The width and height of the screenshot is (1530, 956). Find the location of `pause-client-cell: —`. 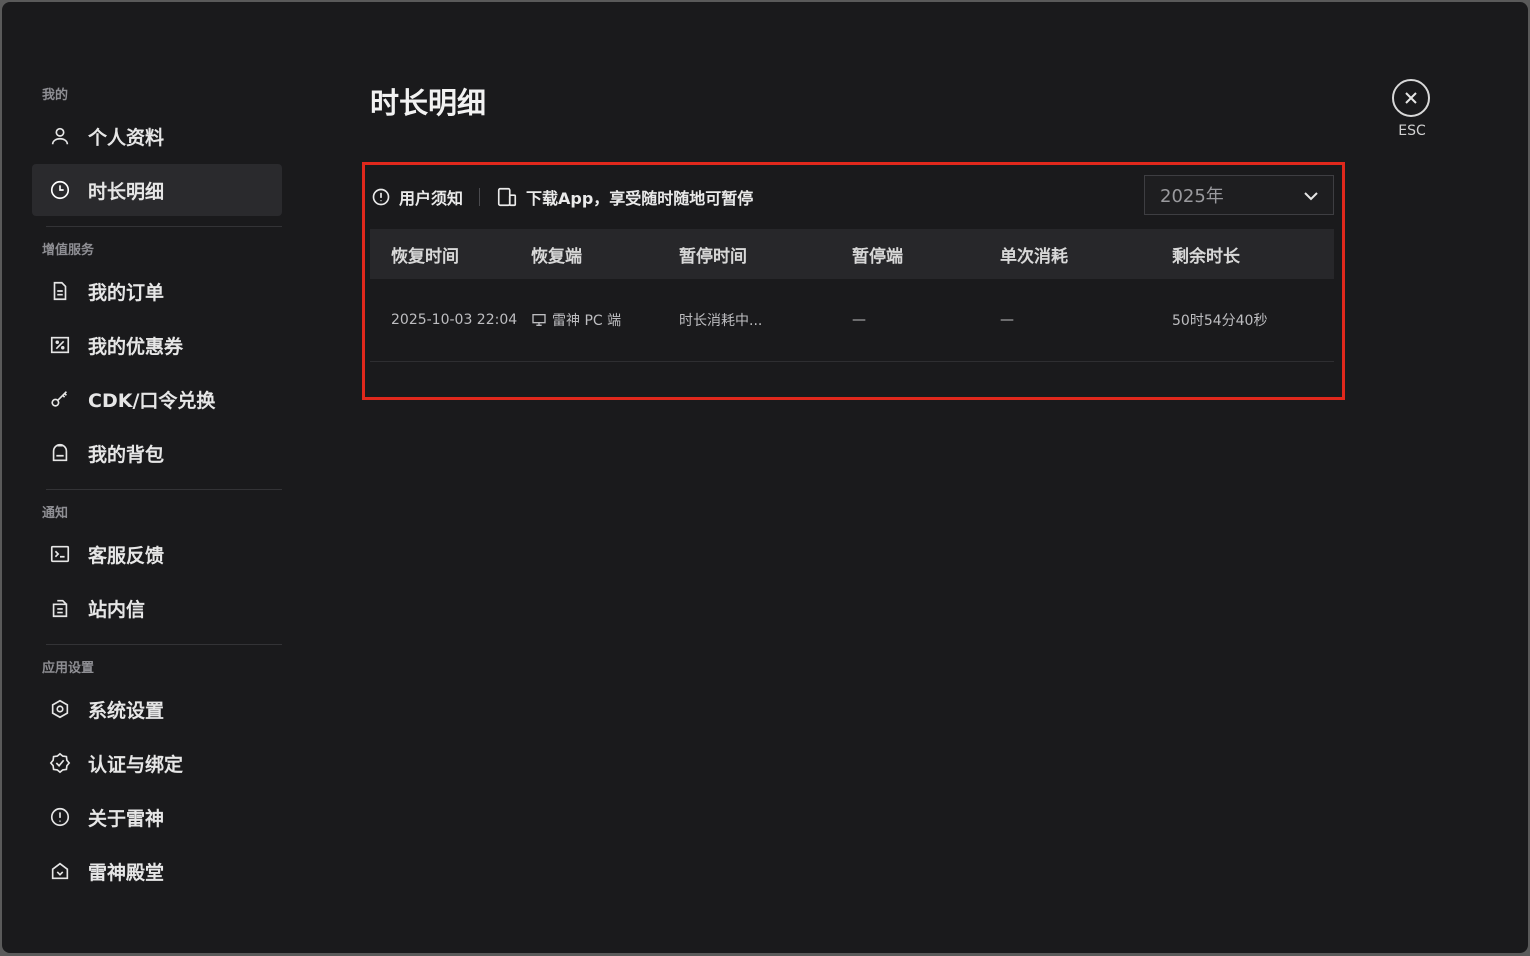

pause-client-cell: — is located at coordinates (859, 320).